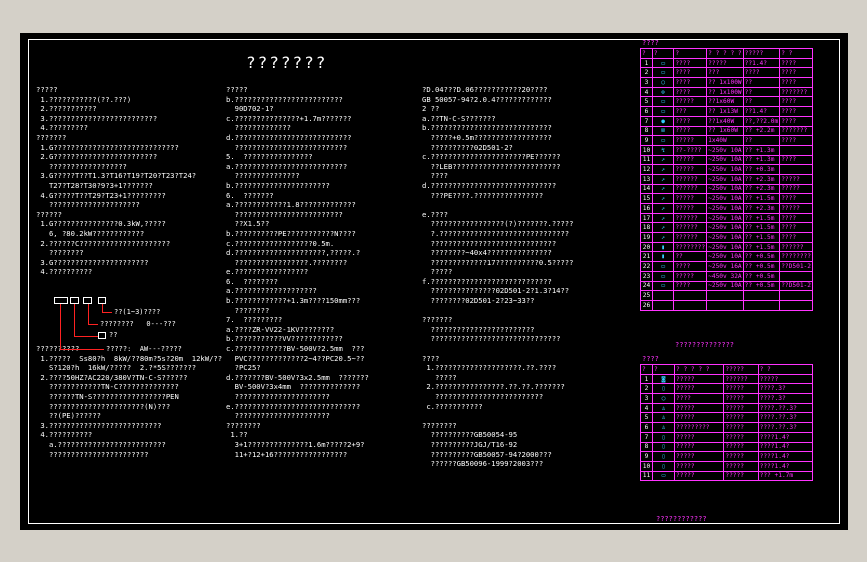  I want to click on table-header-row: ??? ? ? ? ??????? ?, so click(727, 369).